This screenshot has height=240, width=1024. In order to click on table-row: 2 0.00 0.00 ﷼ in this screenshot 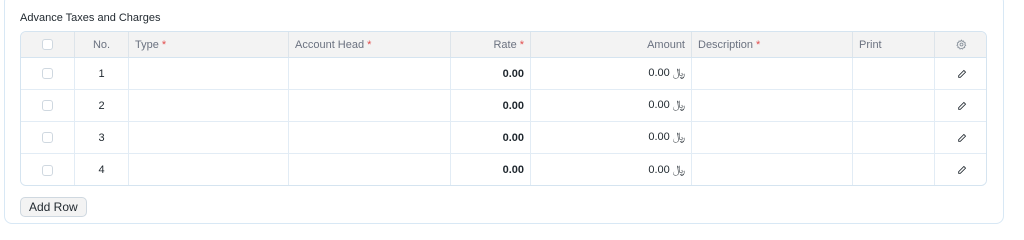, I will do `click(503, 106)`.